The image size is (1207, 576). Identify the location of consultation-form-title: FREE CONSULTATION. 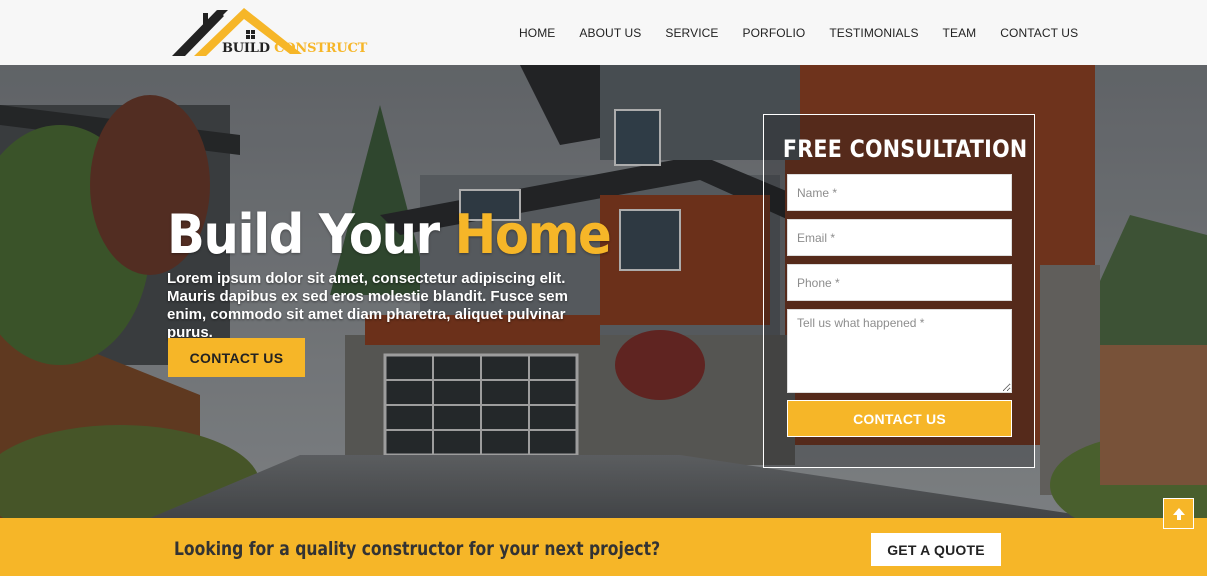
(905, 149).